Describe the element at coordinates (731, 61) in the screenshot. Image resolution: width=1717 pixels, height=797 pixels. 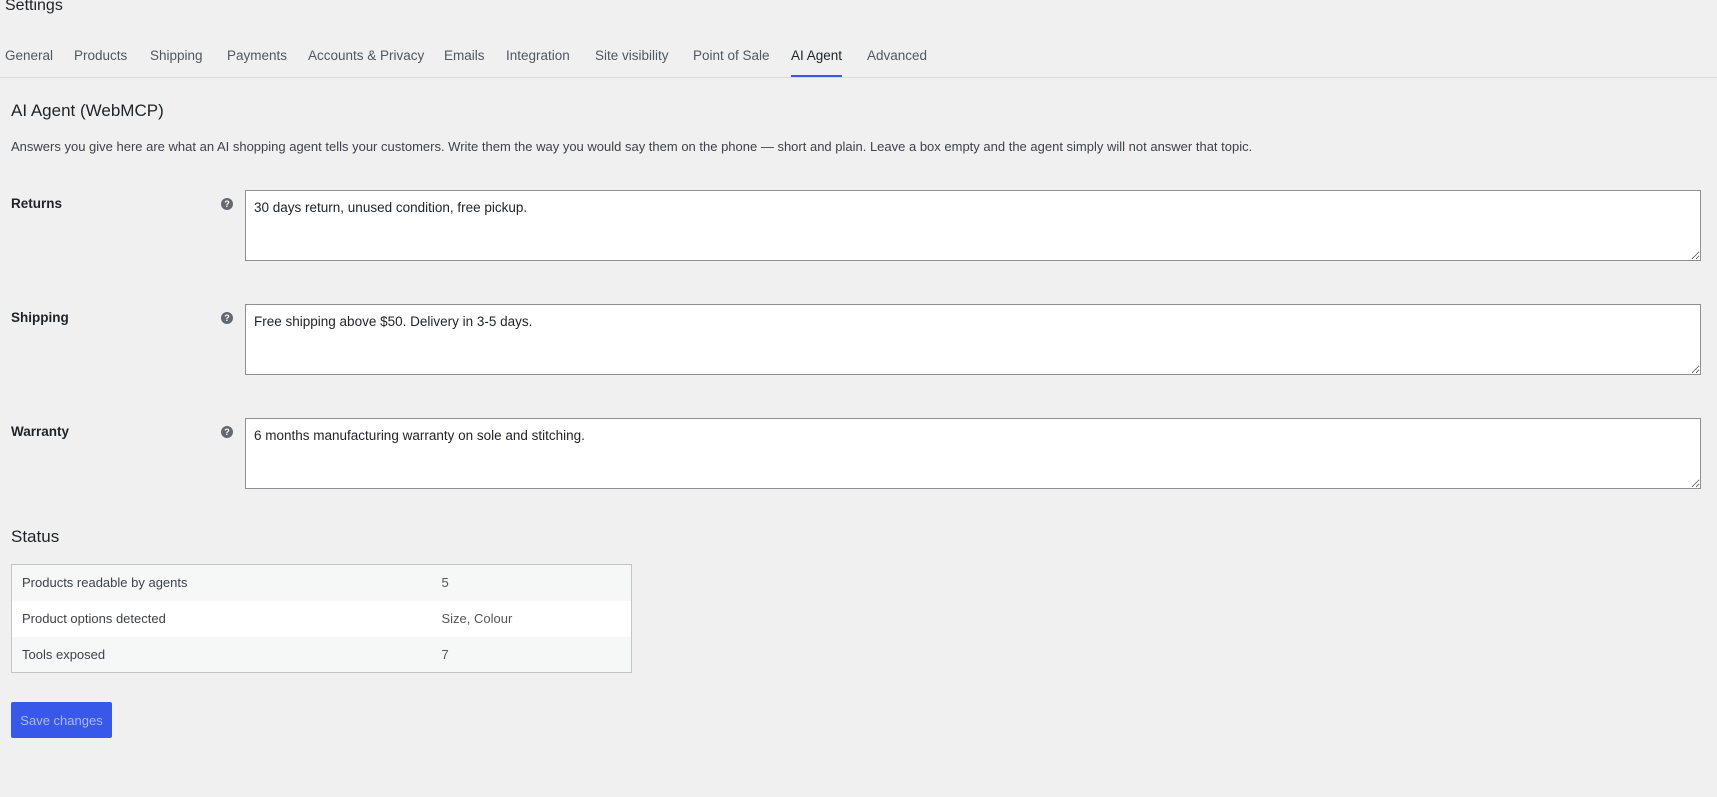
I see `tab-point-of-sale: Point of Sale` at that location.